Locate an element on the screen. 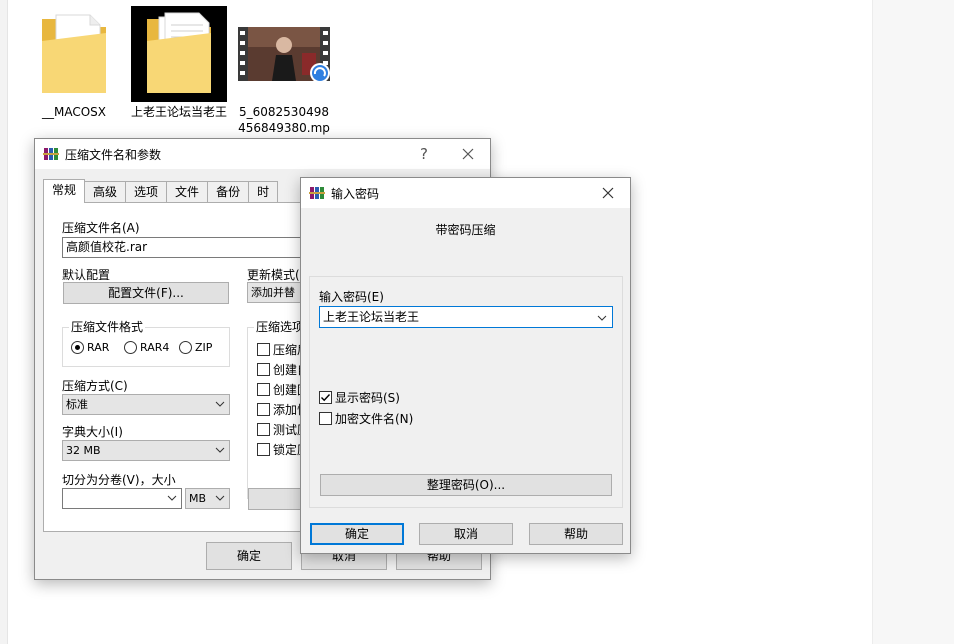 This screenshot has width=954, height=644. split-unit-select: MB is located at coordinates (207, 498).